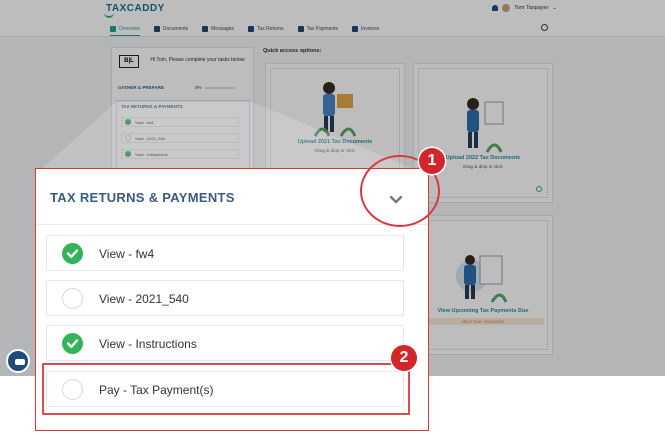 The width and height of the screenshot is (665, 435). Describe the element at coordinates (144, 299) in the screenshot. I see `task-label: View - 2021_540` at that location.